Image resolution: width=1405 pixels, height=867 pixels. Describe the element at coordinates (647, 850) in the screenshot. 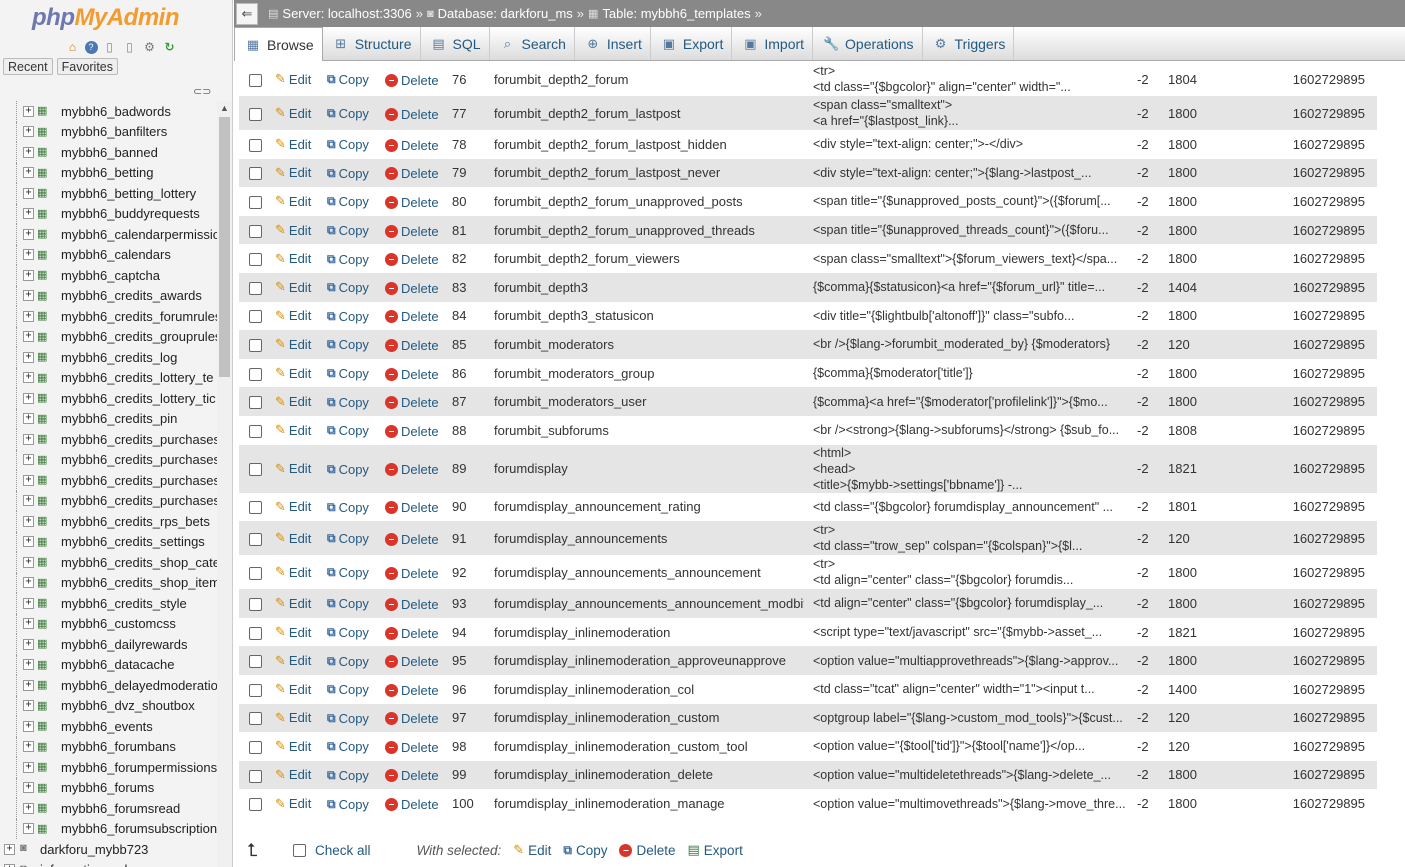

I see `bulk-delete-button: – Delete` at that location.